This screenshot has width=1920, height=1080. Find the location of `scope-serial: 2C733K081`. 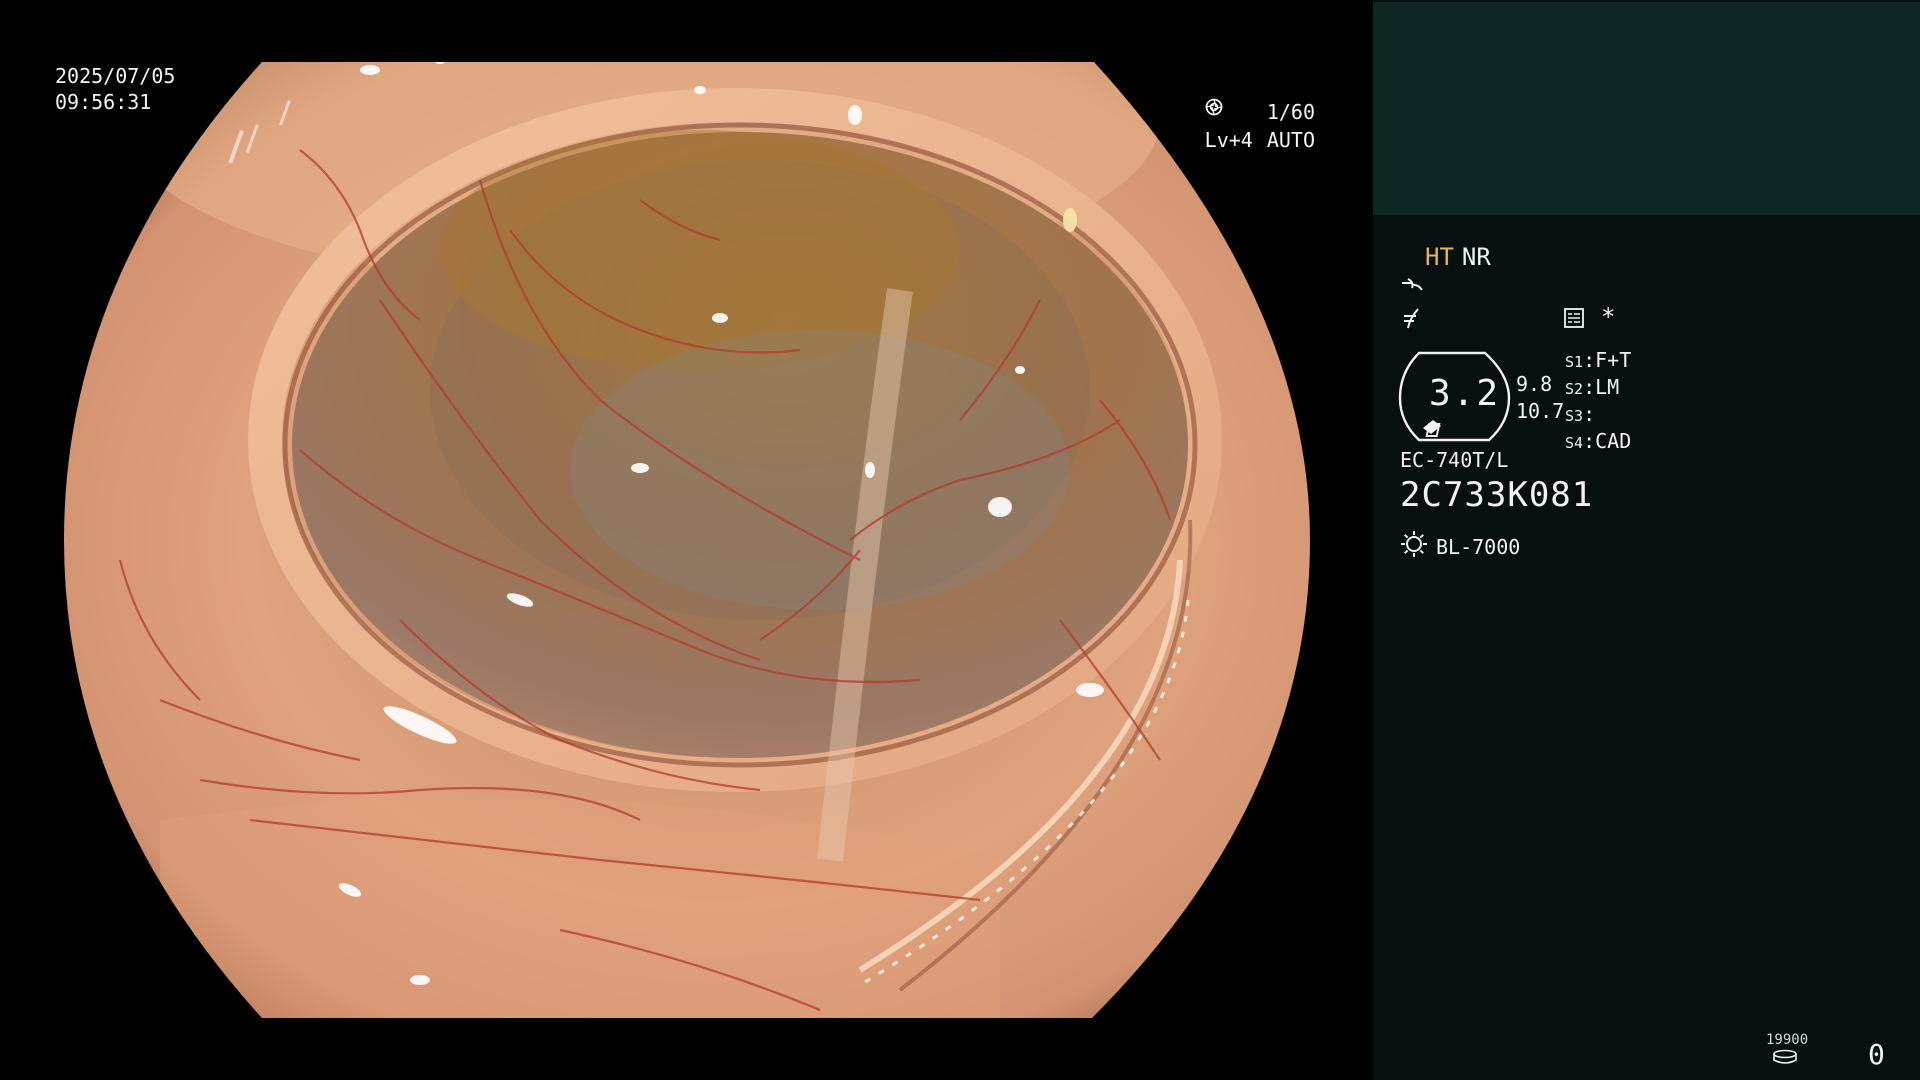

scope-serial: 2C733K081 is located at coordinates (1497, 495).